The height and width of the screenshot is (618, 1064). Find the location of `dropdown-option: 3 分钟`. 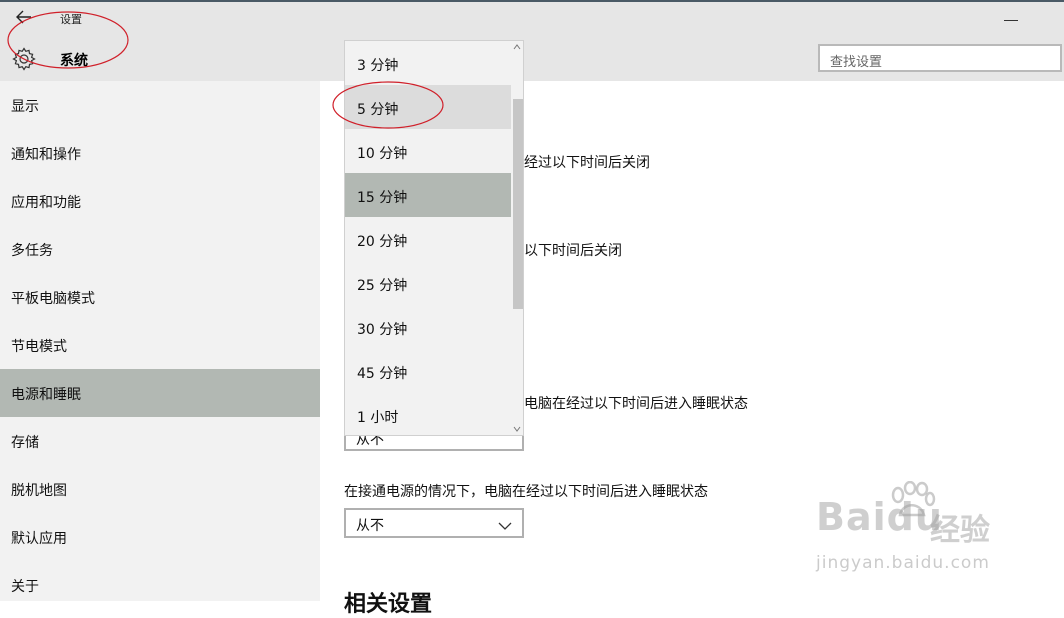

dropdown-option: 3 分钟 is located at coordinates (428, 63).